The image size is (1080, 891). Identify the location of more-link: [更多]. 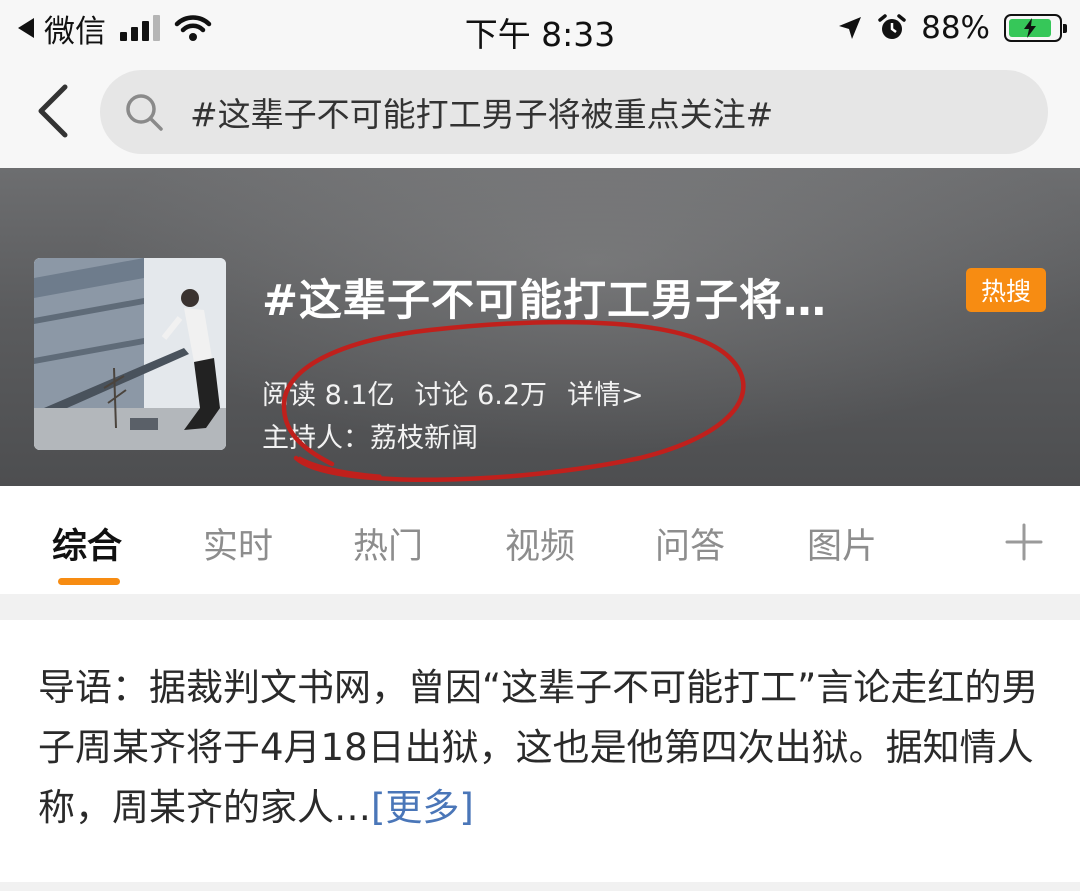
(422, 807).